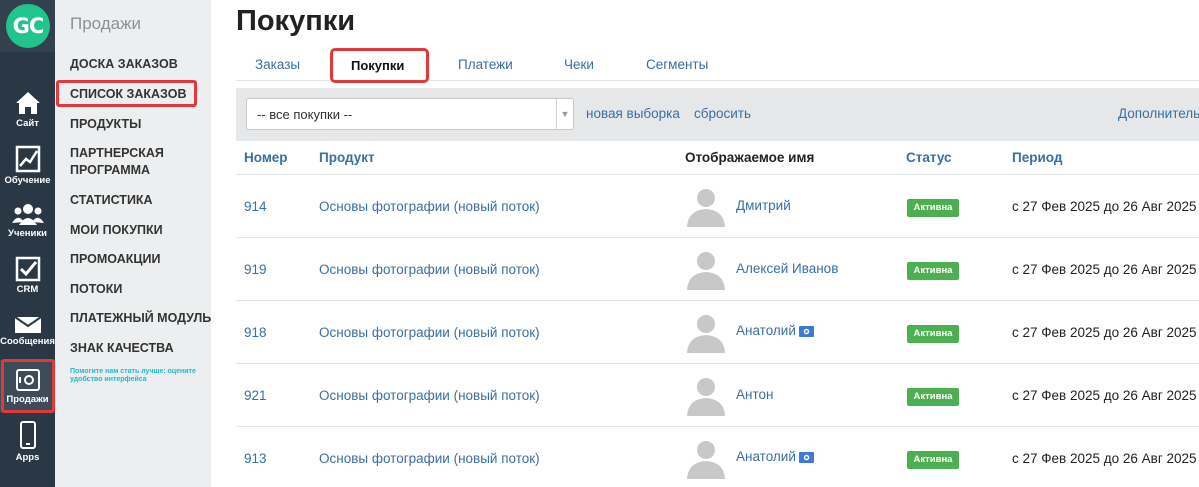 The height and width of the screenshot is (487, 1199). I want to click on column-header-period: Период, so click(1037, 157).